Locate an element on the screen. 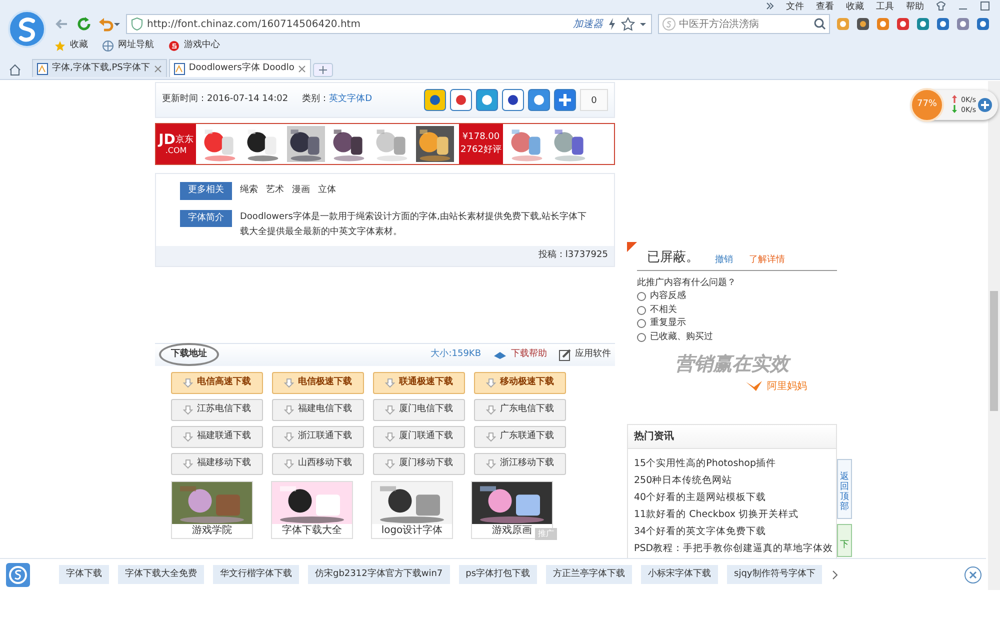  tag-link: 绳索 is located at coordinates (249, 191).